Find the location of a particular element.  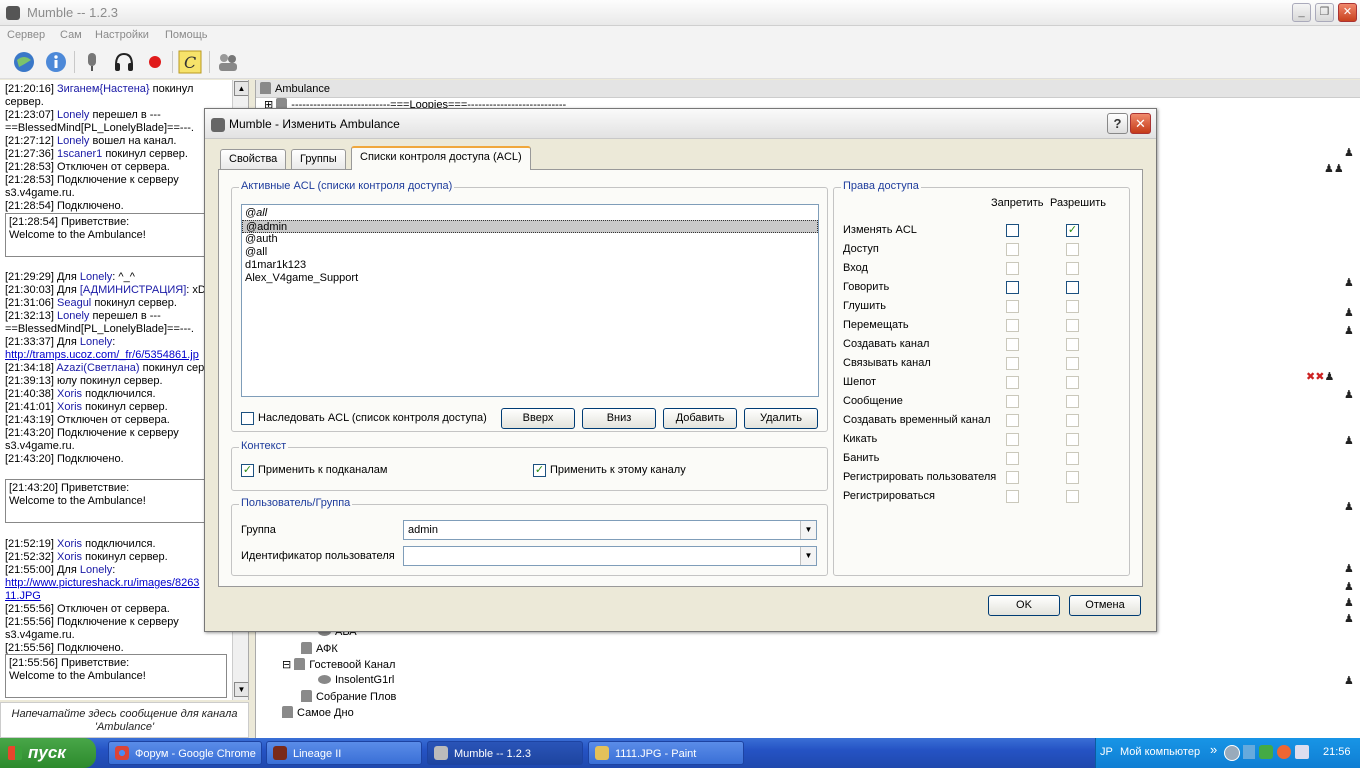

task-lineage: Lineage II is located at coordinates (344, 753).